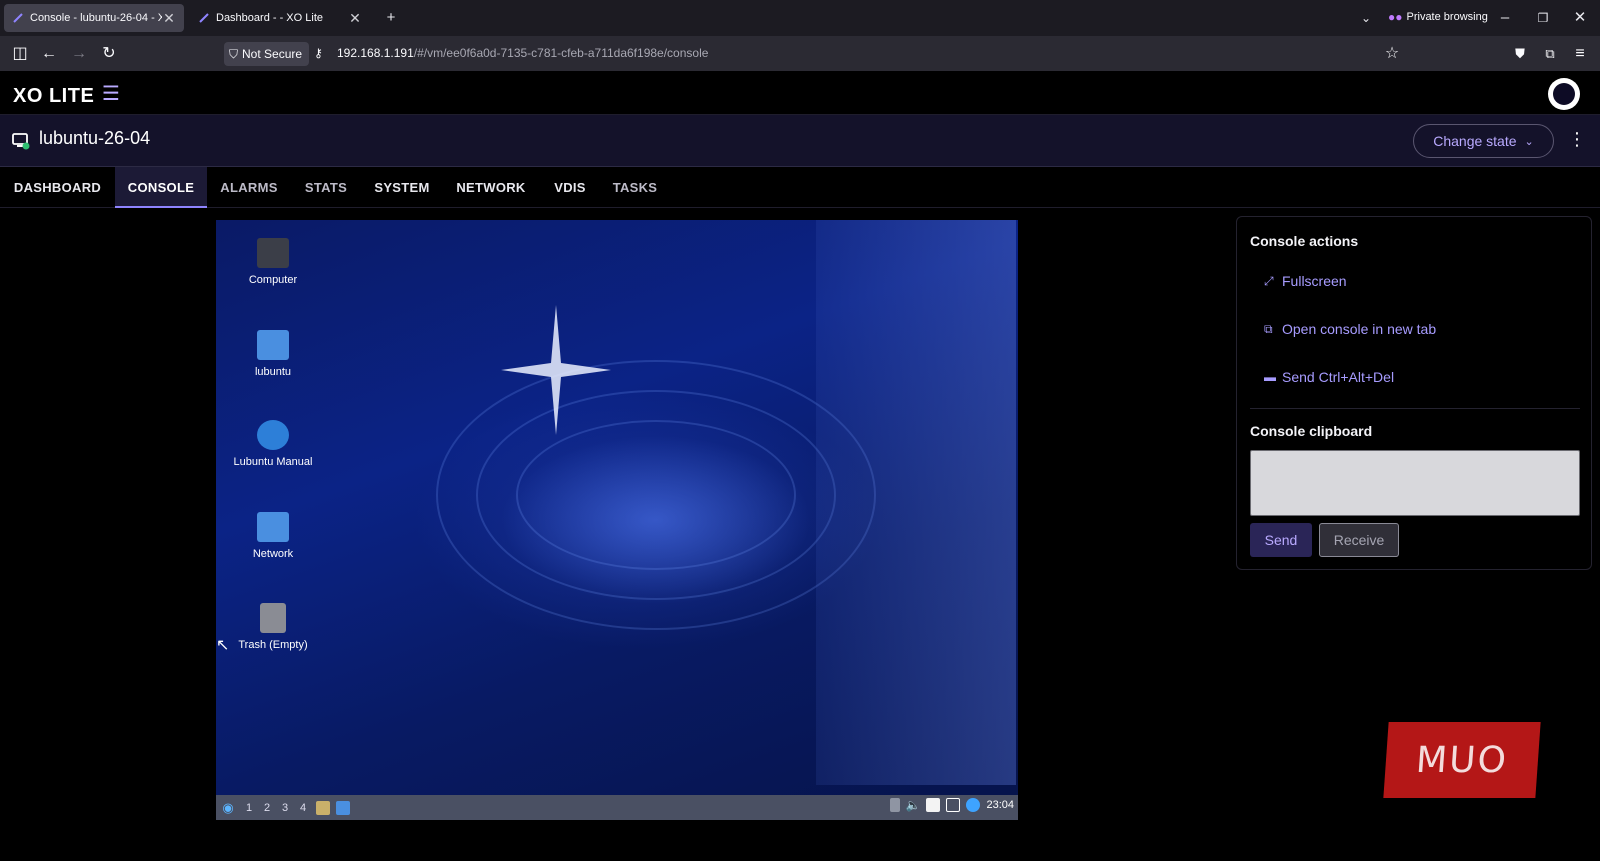 Image resolution: width=1600 pixels, height=861 pixels. Describe the element at coordinates (1550, 54) in the screenshot. I see `extensions-icon: ⧉` at that location.